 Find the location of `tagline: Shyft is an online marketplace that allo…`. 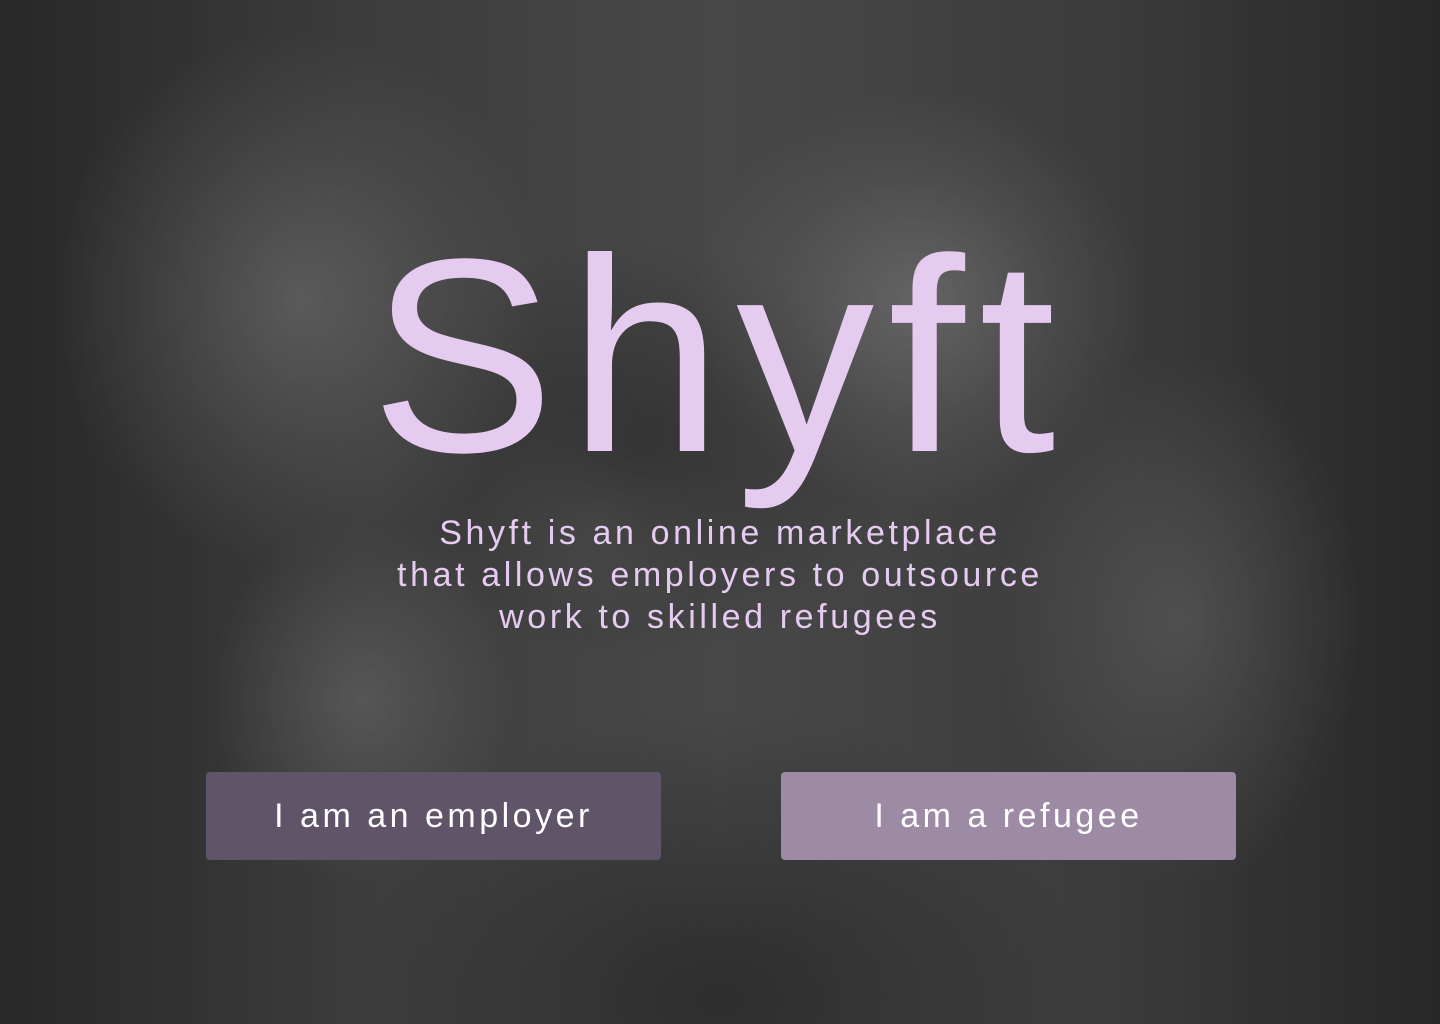

tagline: Shyft is an online marketplace that allo… is located at coordinates (720, 575).